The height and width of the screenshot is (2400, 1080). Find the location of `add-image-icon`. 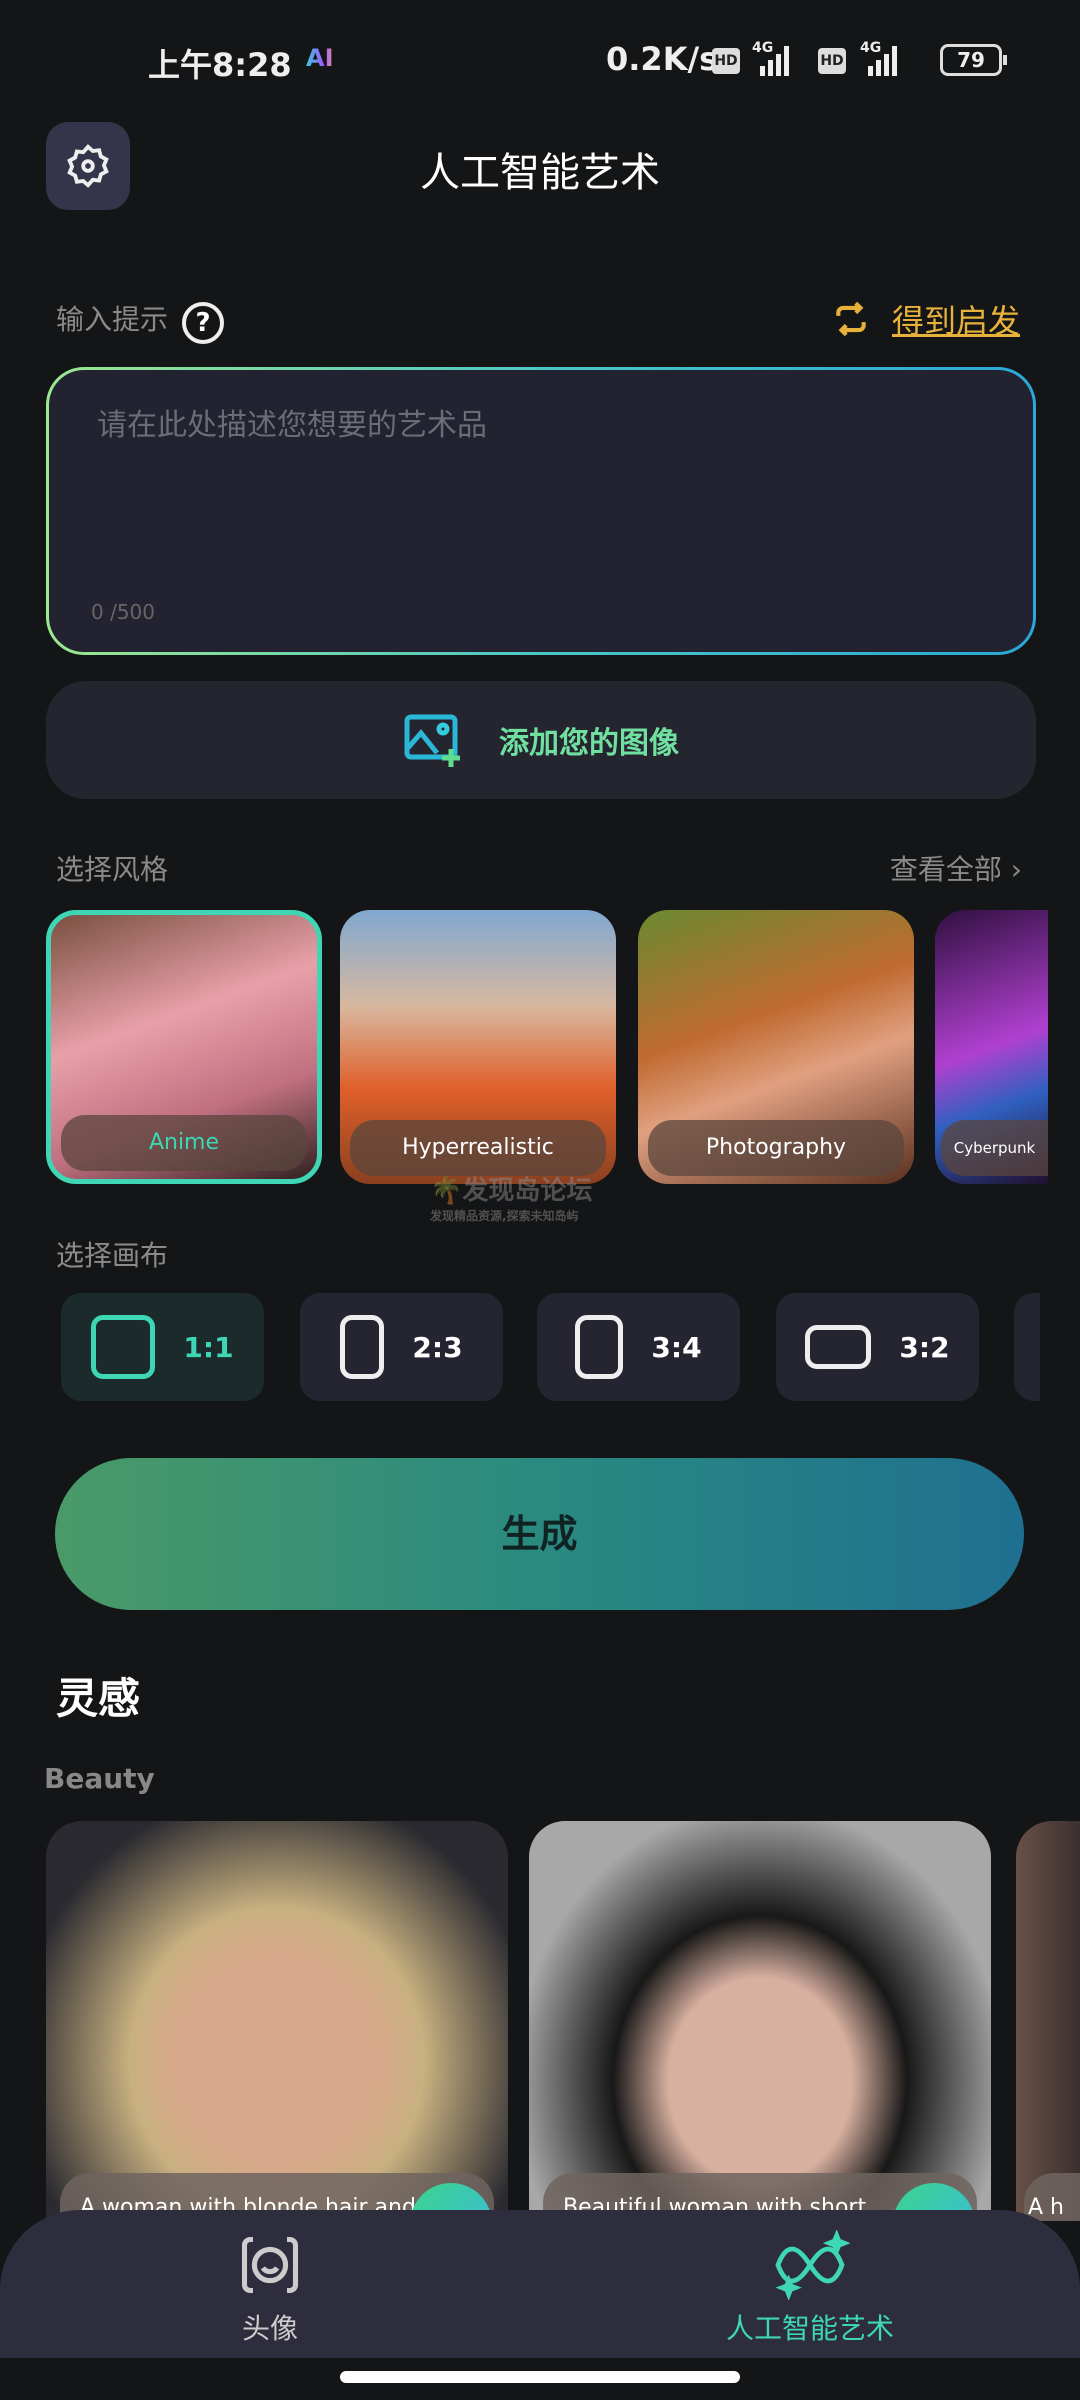

add-image-icon is located at coordinates (432, 740).